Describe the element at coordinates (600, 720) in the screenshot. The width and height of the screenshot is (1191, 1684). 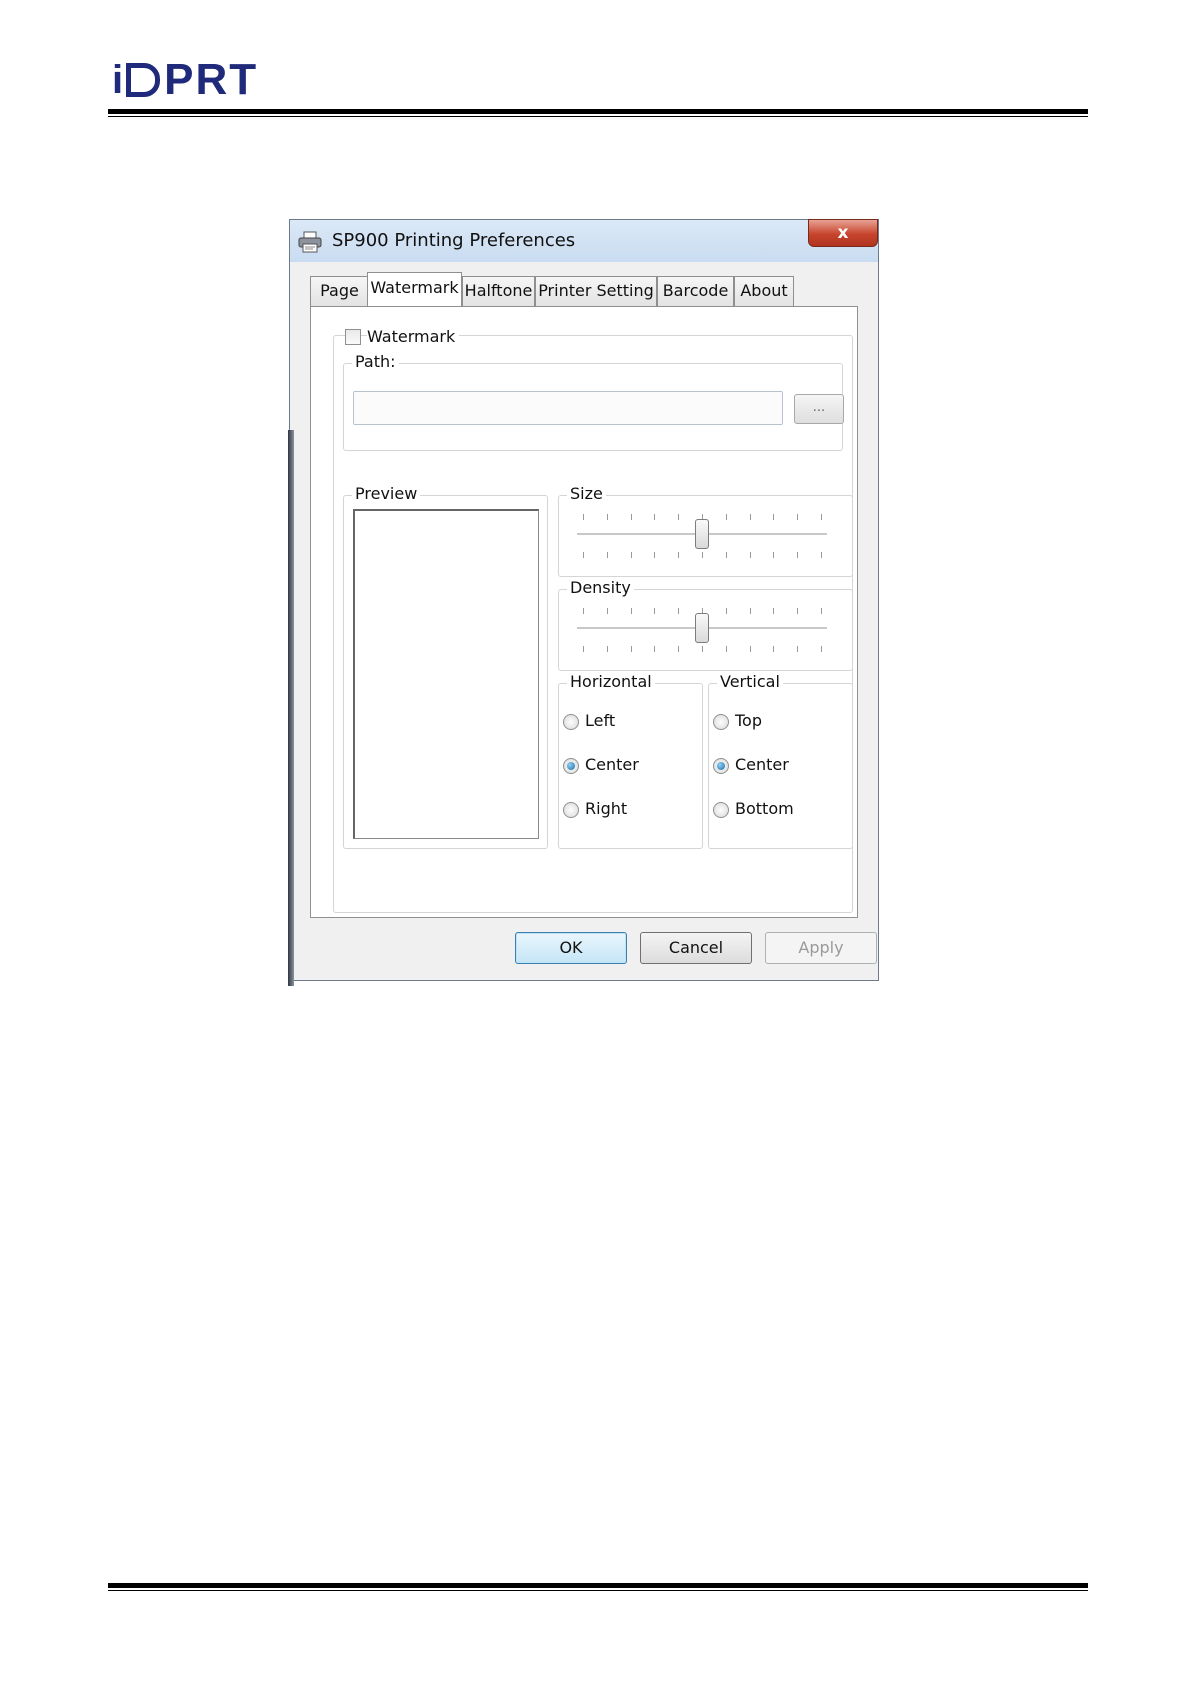
I see `radio-left-label: Left` at that location.